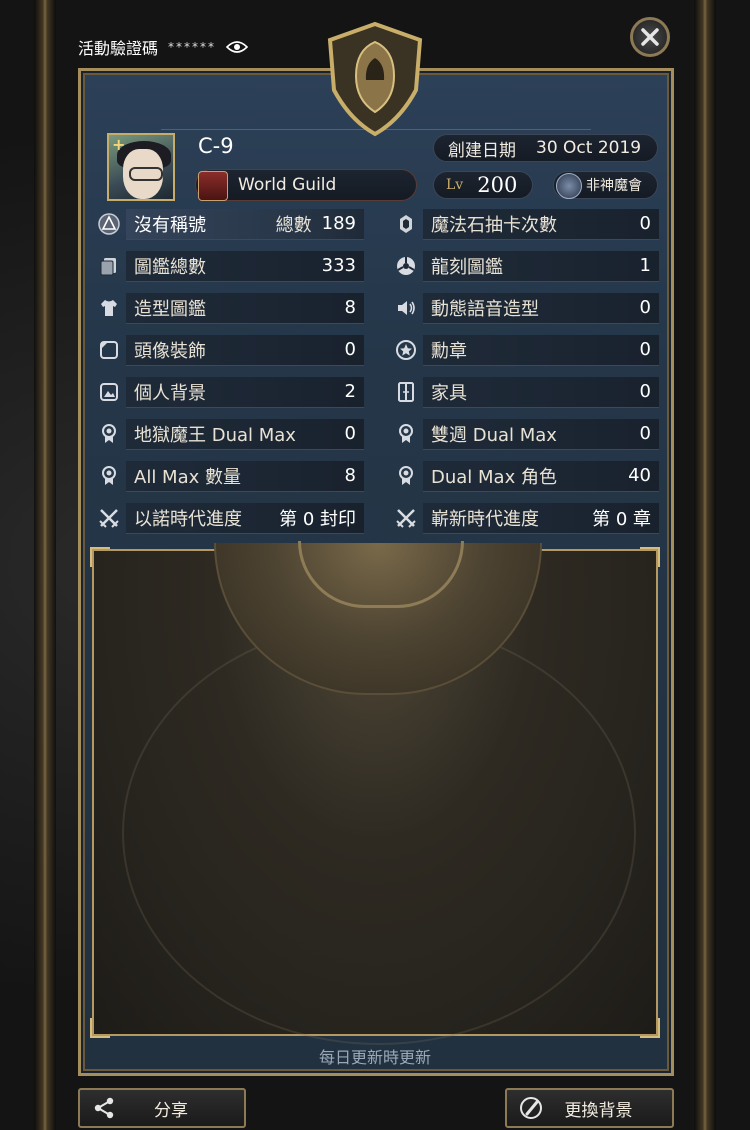 The image size is (750, 1130). What do you see at coordinates (406, 350) in the screenshot?
I see `star-badge-icon` at bounding box center [406, 350].